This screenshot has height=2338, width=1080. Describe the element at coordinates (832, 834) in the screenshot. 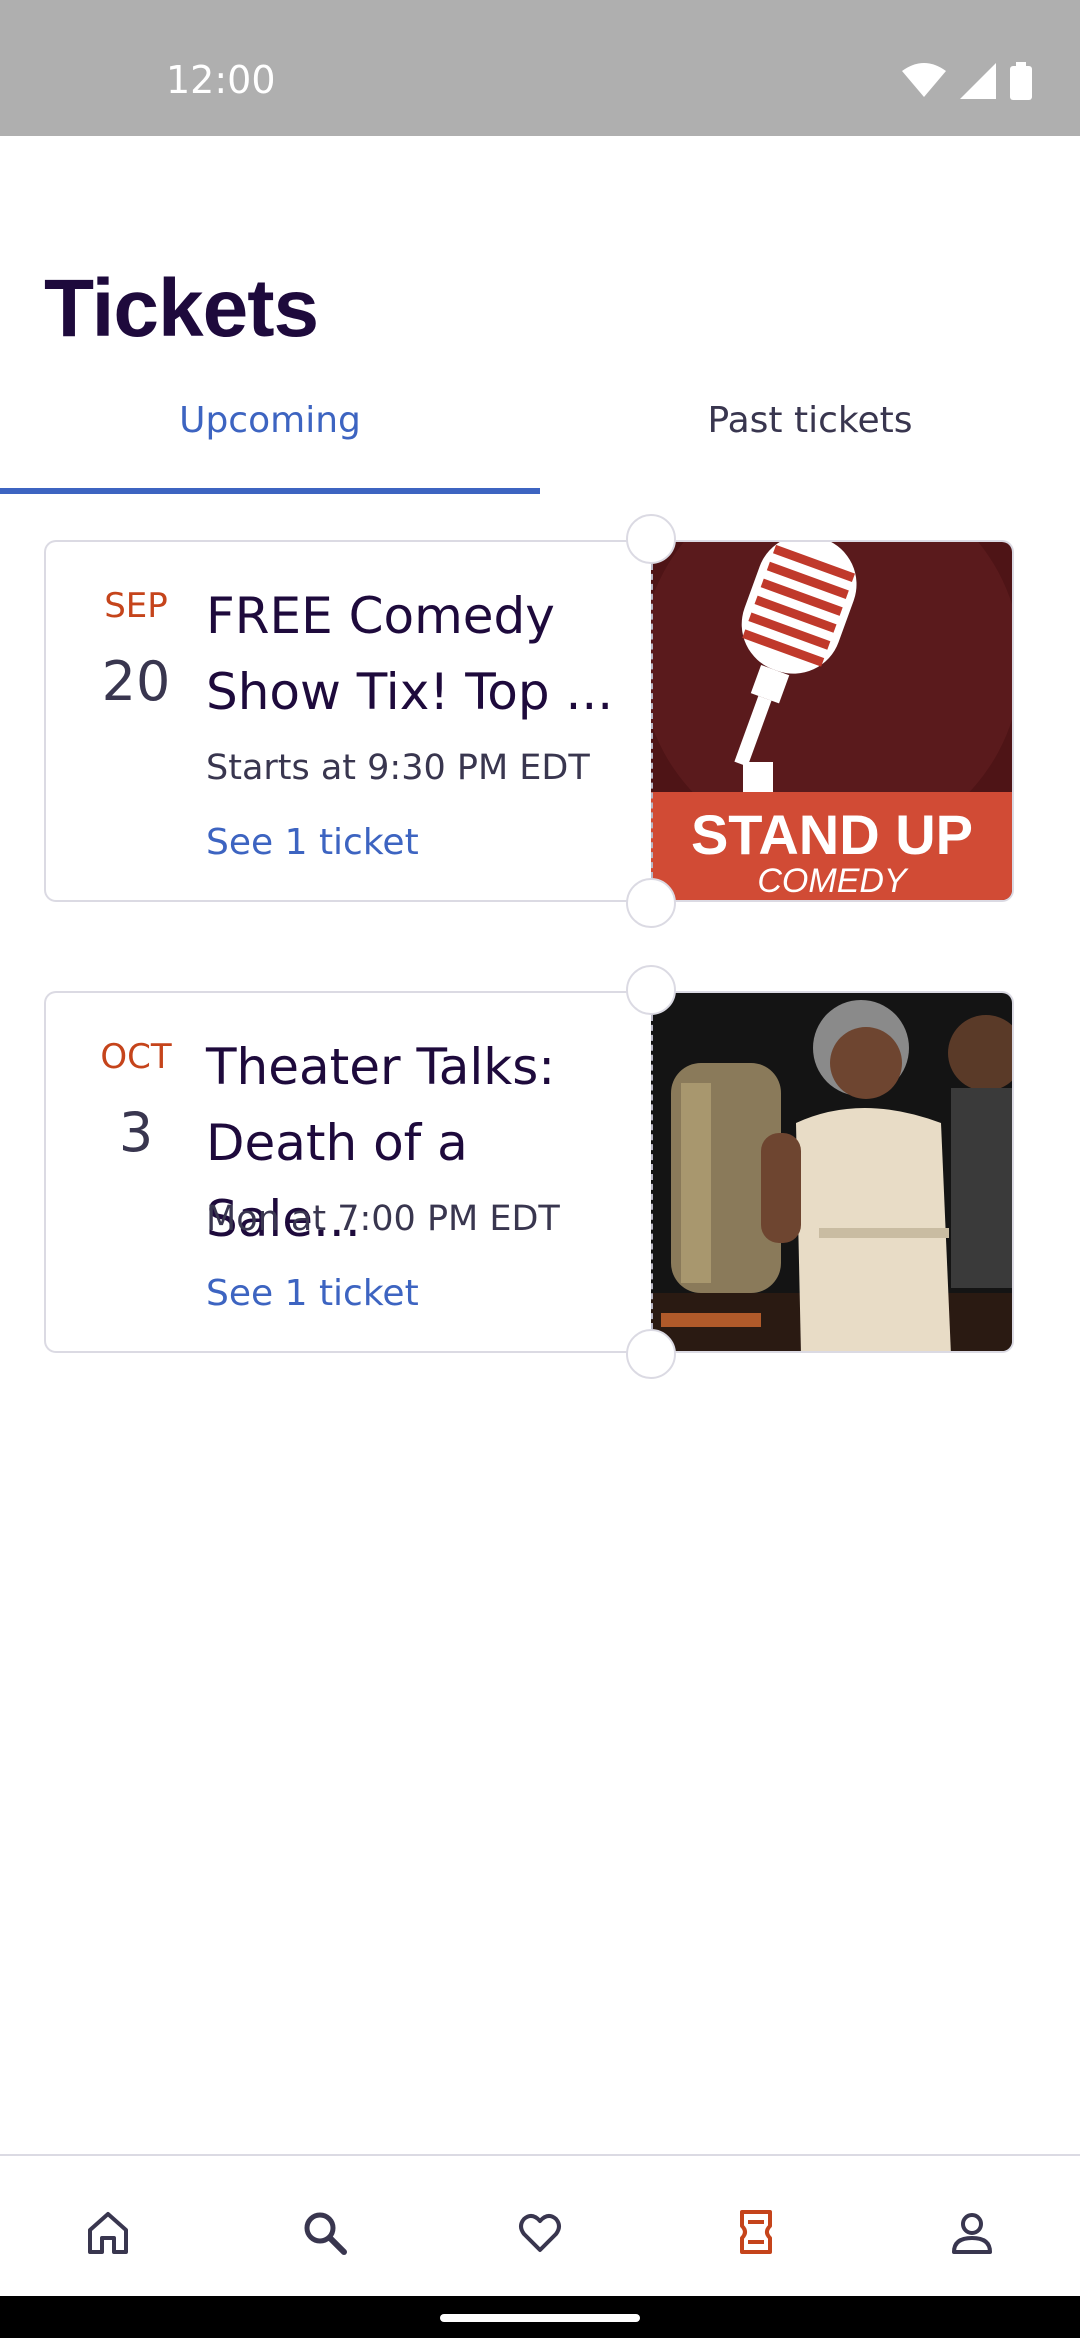

I see `standup-image-text: STAND UP` at that location.